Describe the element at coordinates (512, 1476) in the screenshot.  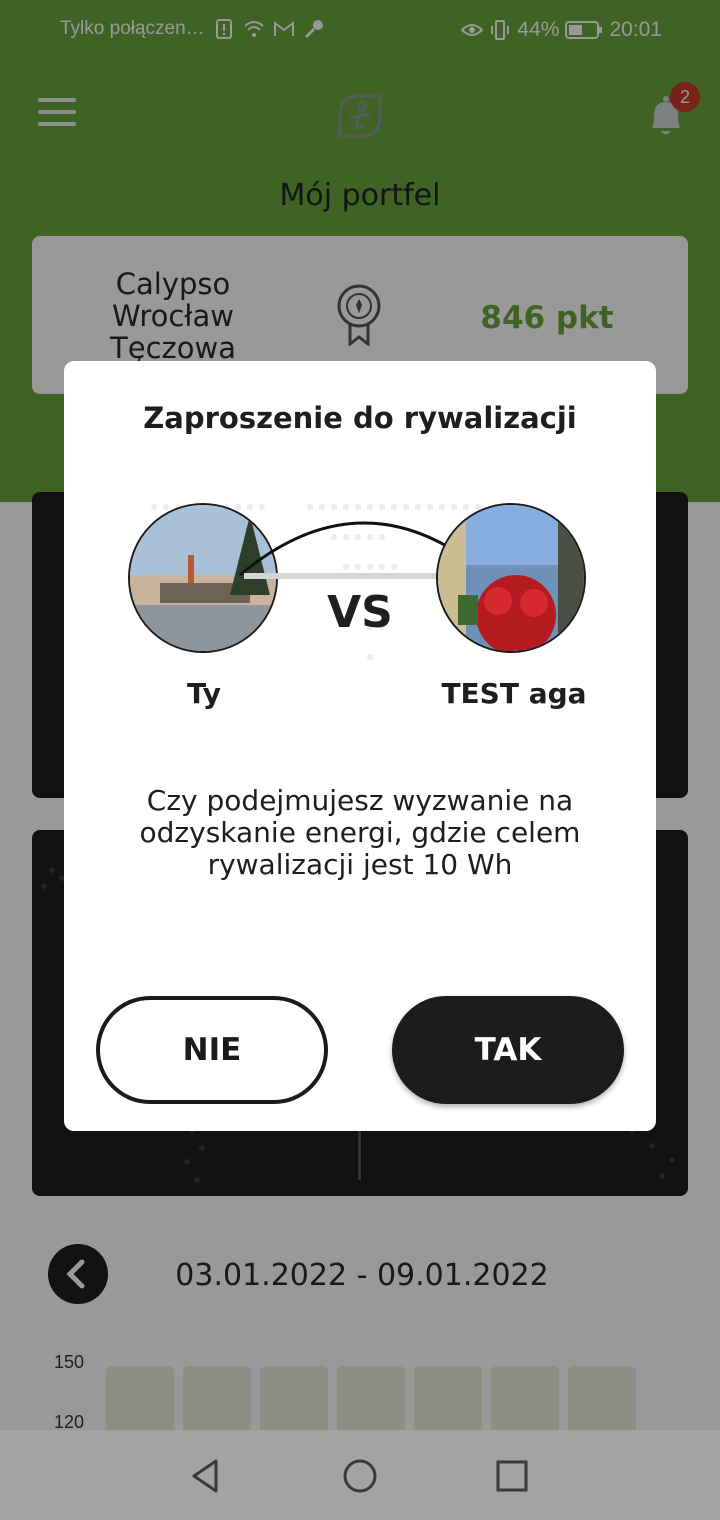
I see `recents-nav-icon` at that location.